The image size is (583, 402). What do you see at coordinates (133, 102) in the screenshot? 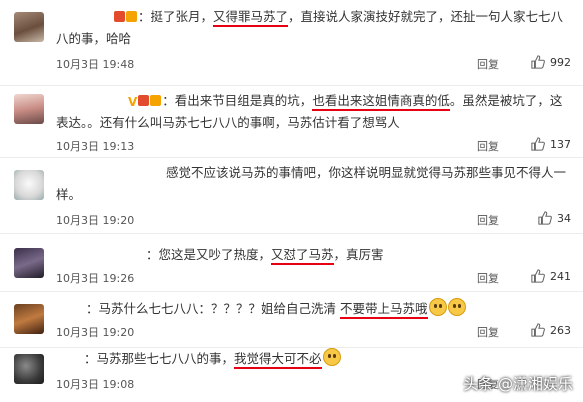
I see `verified-v-icon: V` at bounding box center [133, 102].